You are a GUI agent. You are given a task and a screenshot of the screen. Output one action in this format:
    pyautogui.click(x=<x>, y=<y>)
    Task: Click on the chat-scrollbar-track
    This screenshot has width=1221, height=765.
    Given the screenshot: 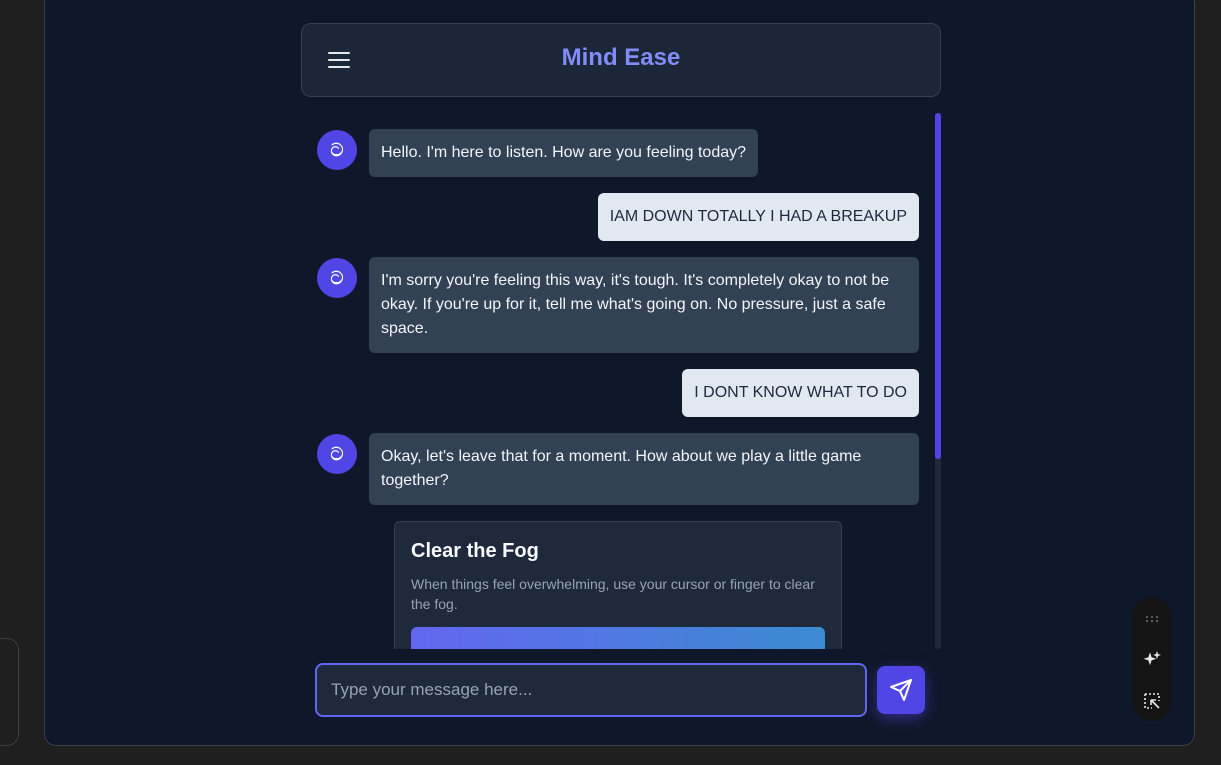 What is the action you would take?
    pyautogui.click(x=938, y=381)
    